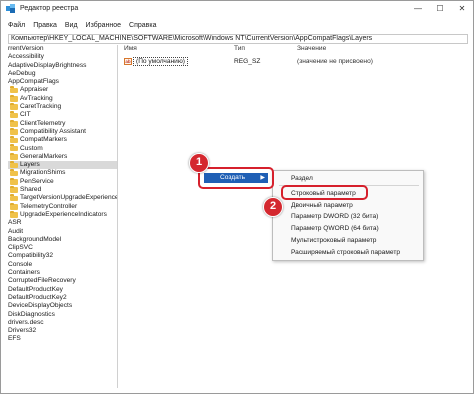 The image size is (474, 394). I want to click on tree-item: Accessibility, so click(62, 57).